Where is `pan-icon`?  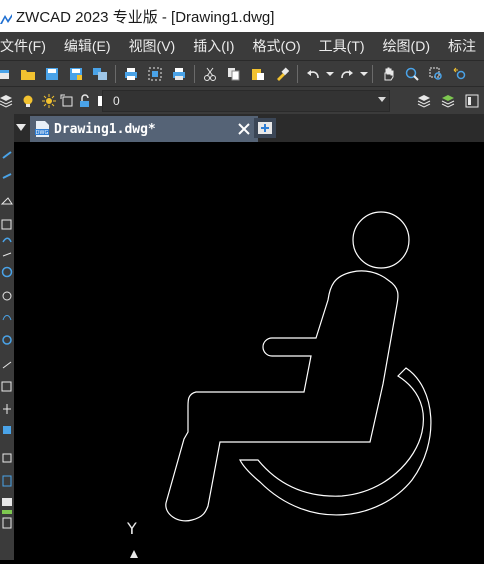
pan-icon is located at coordinates (388, 74).